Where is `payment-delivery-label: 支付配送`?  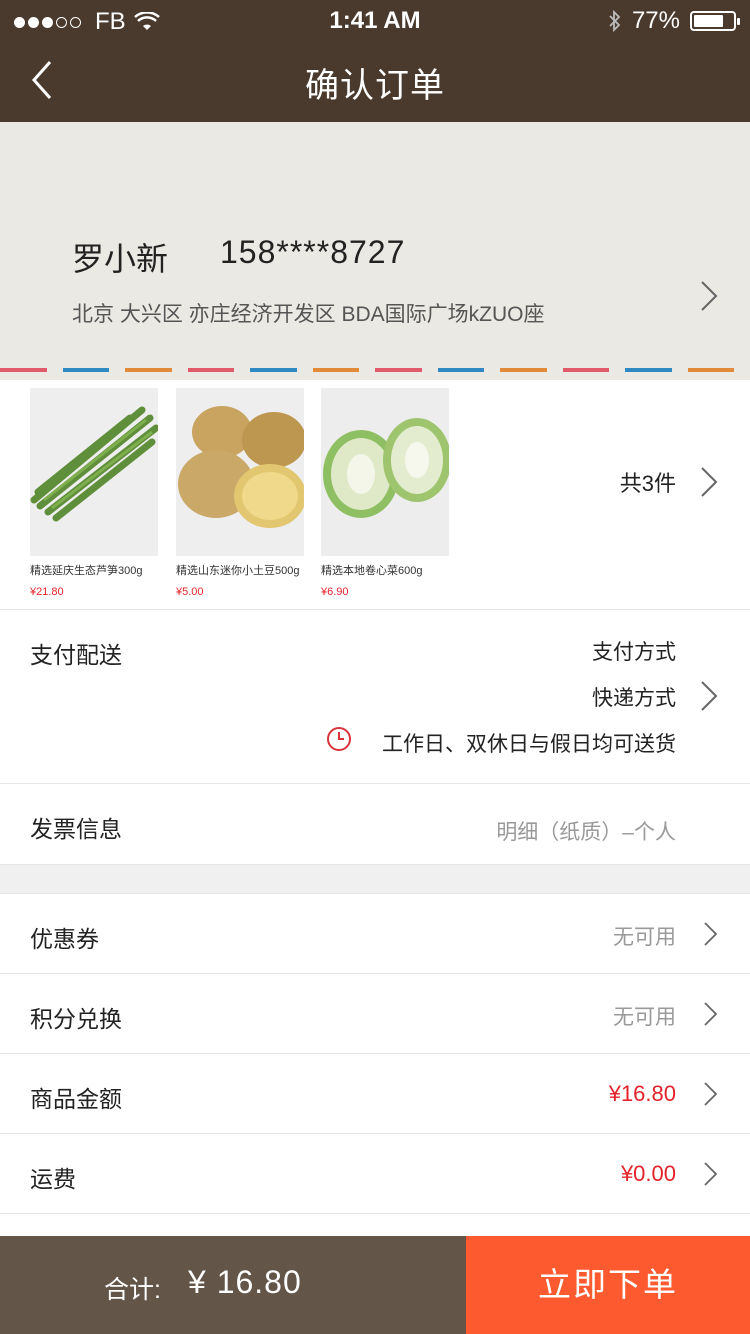 payment-delivery-label: 支付配送 is located at coordinates (76, 655).